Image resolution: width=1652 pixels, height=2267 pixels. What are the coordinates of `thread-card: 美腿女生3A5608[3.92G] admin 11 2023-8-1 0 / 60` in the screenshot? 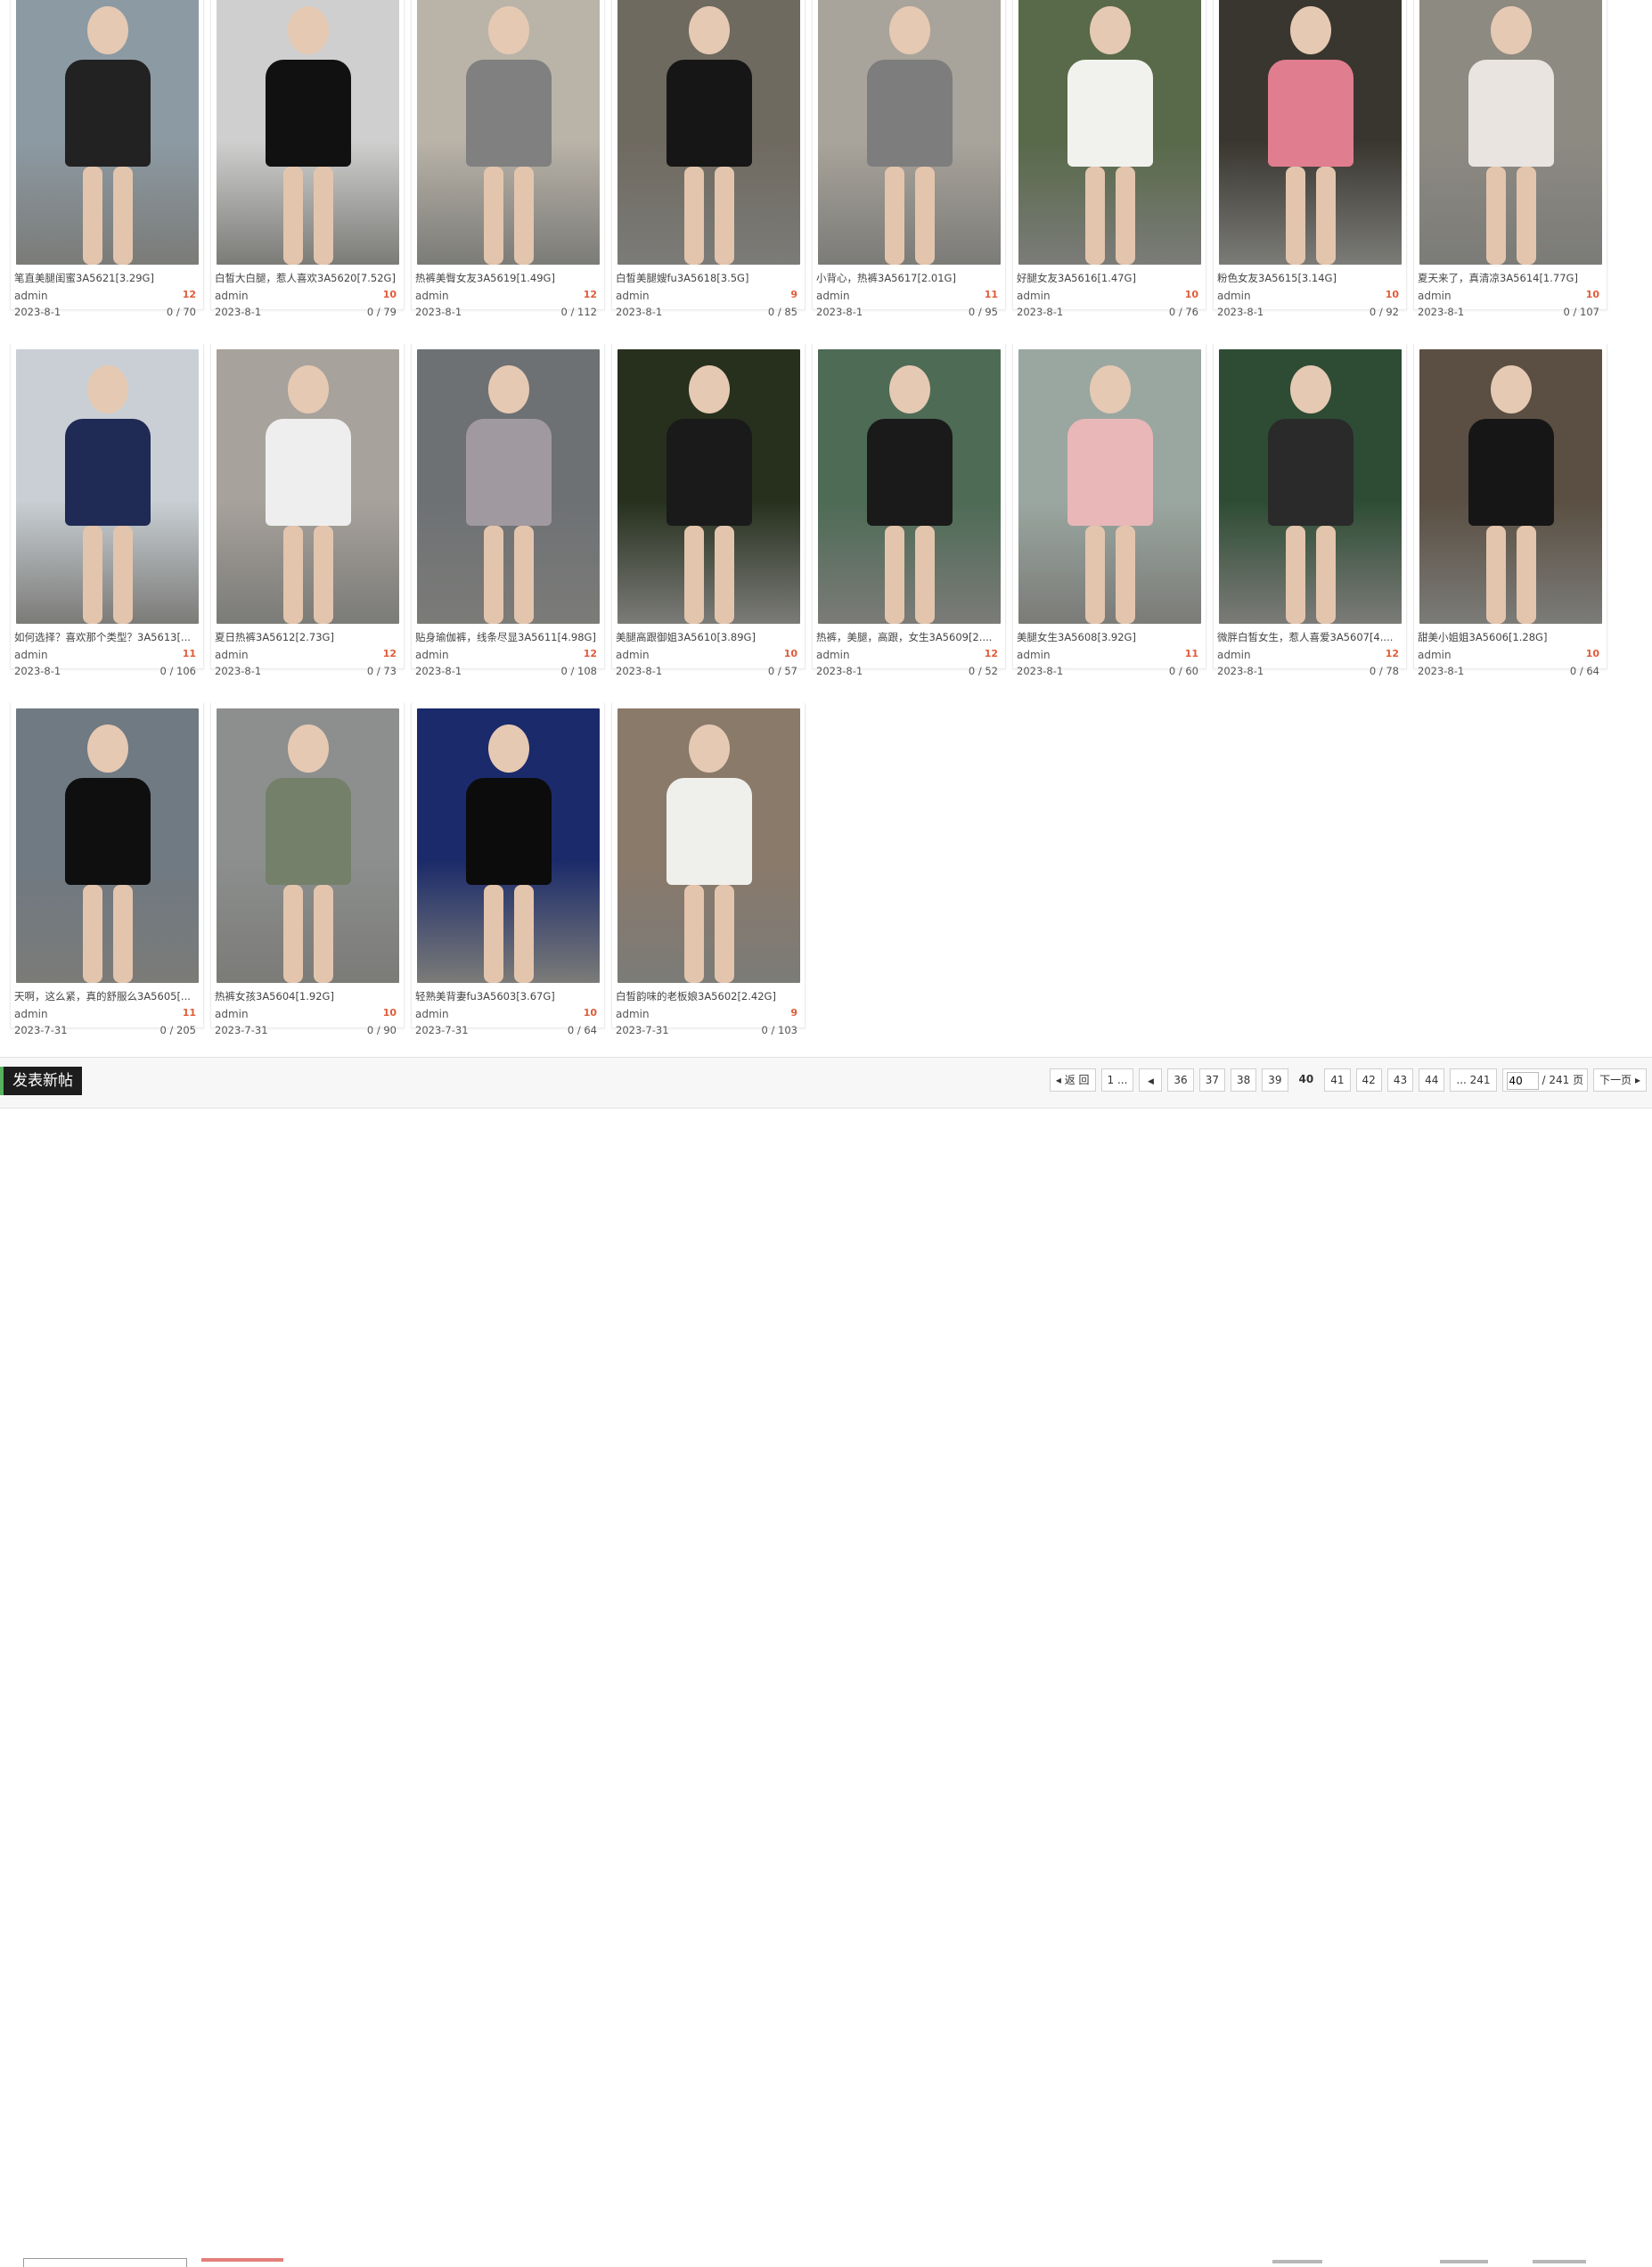 It's located at (1109, 510).